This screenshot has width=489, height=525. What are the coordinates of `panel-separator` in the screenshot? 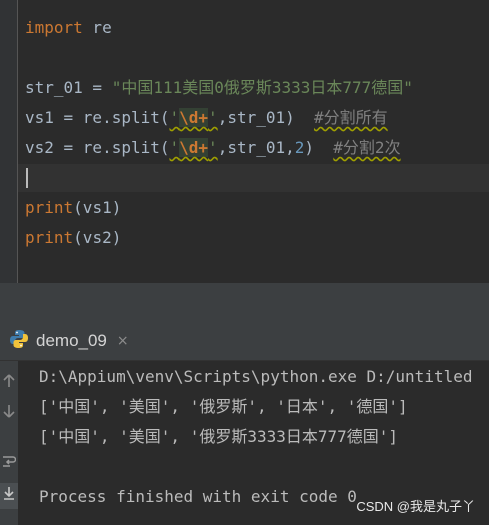 It's located at (244, 302).